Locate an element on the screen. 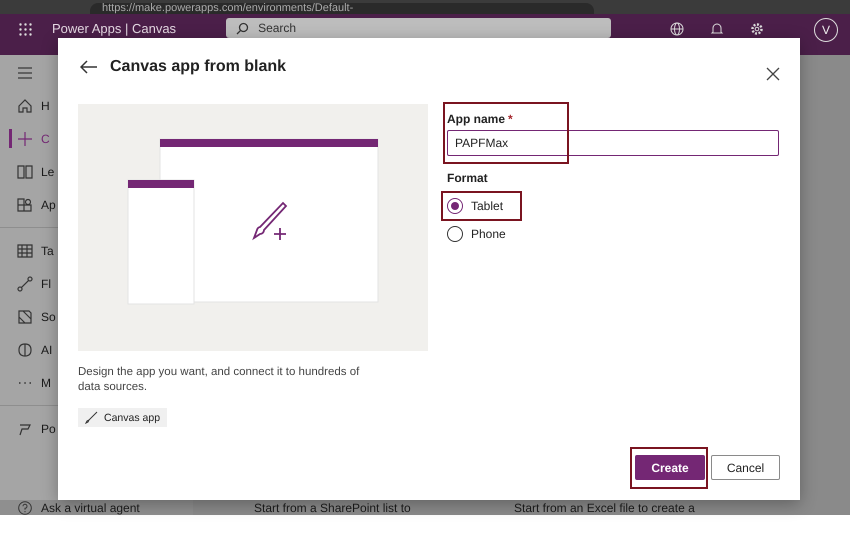 The image size is (850, 533). dialog-description: Design the app you want, and connect it to hundreds of data sources. is located at coordinates (219, 380).